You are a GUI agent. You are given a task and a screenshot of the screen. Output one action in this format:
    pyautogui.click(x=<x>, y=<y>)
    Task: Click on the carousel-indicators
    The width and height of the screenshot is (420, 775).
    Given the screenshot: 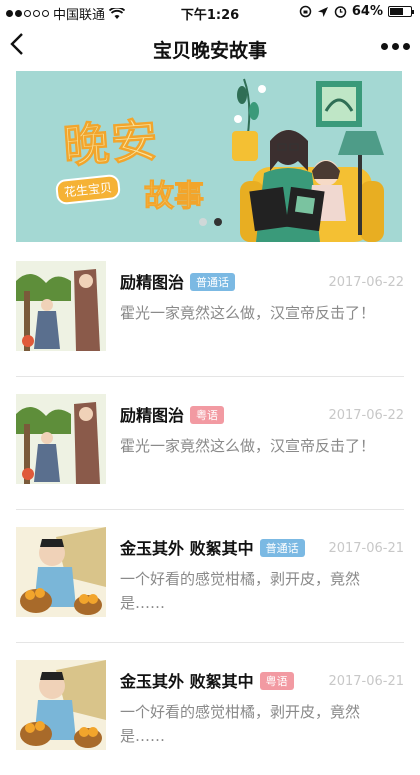 What is the action you would take?
    pyautogui.click(x=210, y=222)
    